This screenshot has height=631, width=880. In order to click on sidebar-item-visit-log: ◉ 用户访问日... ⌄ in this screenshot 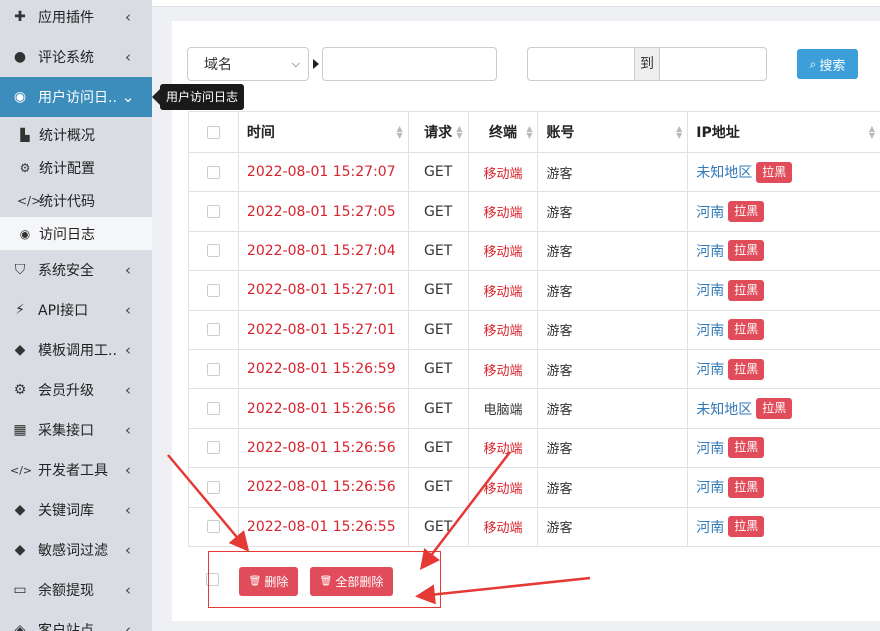, I will do `click(76, 97)`.